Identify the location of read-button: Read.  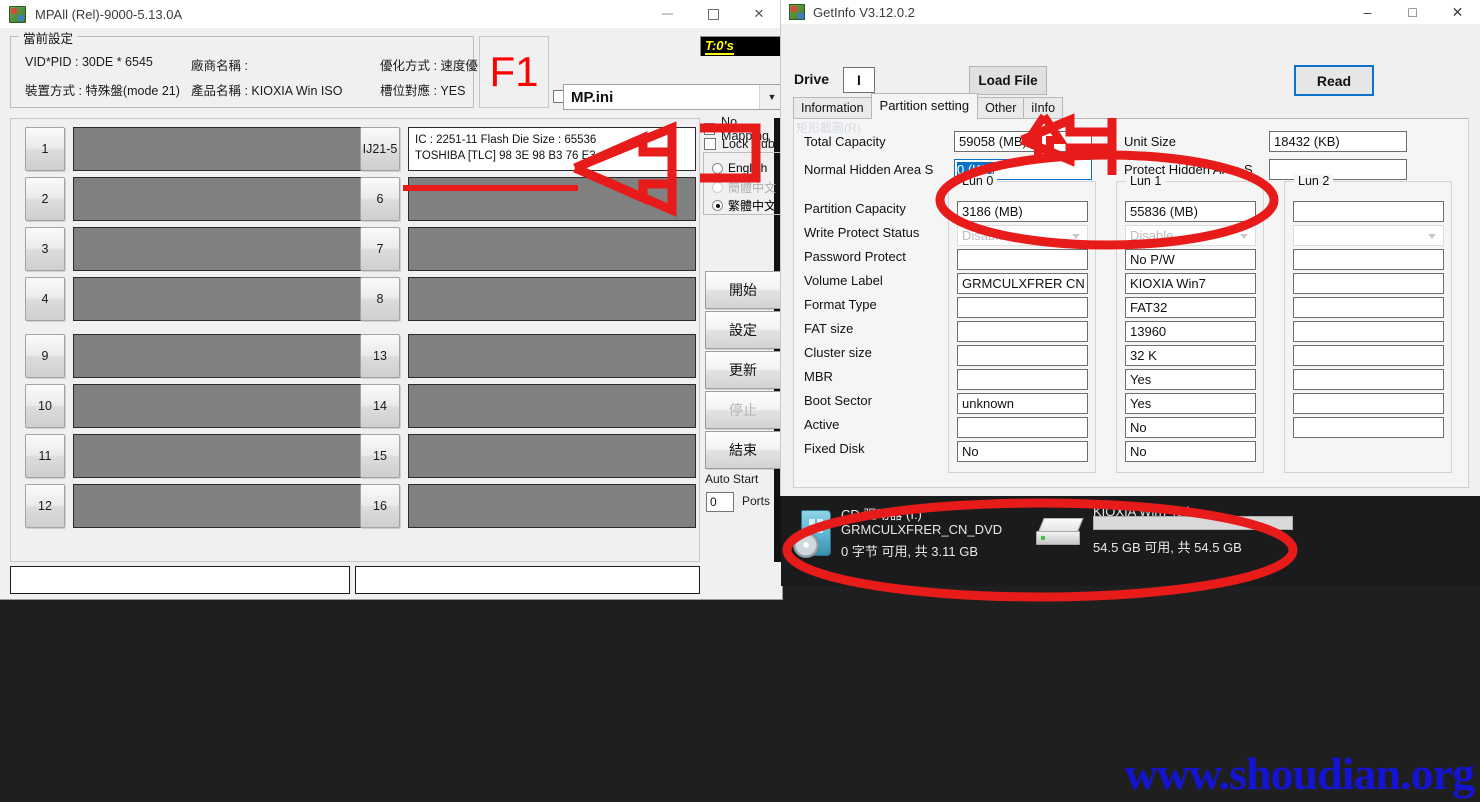
(1334, 80).